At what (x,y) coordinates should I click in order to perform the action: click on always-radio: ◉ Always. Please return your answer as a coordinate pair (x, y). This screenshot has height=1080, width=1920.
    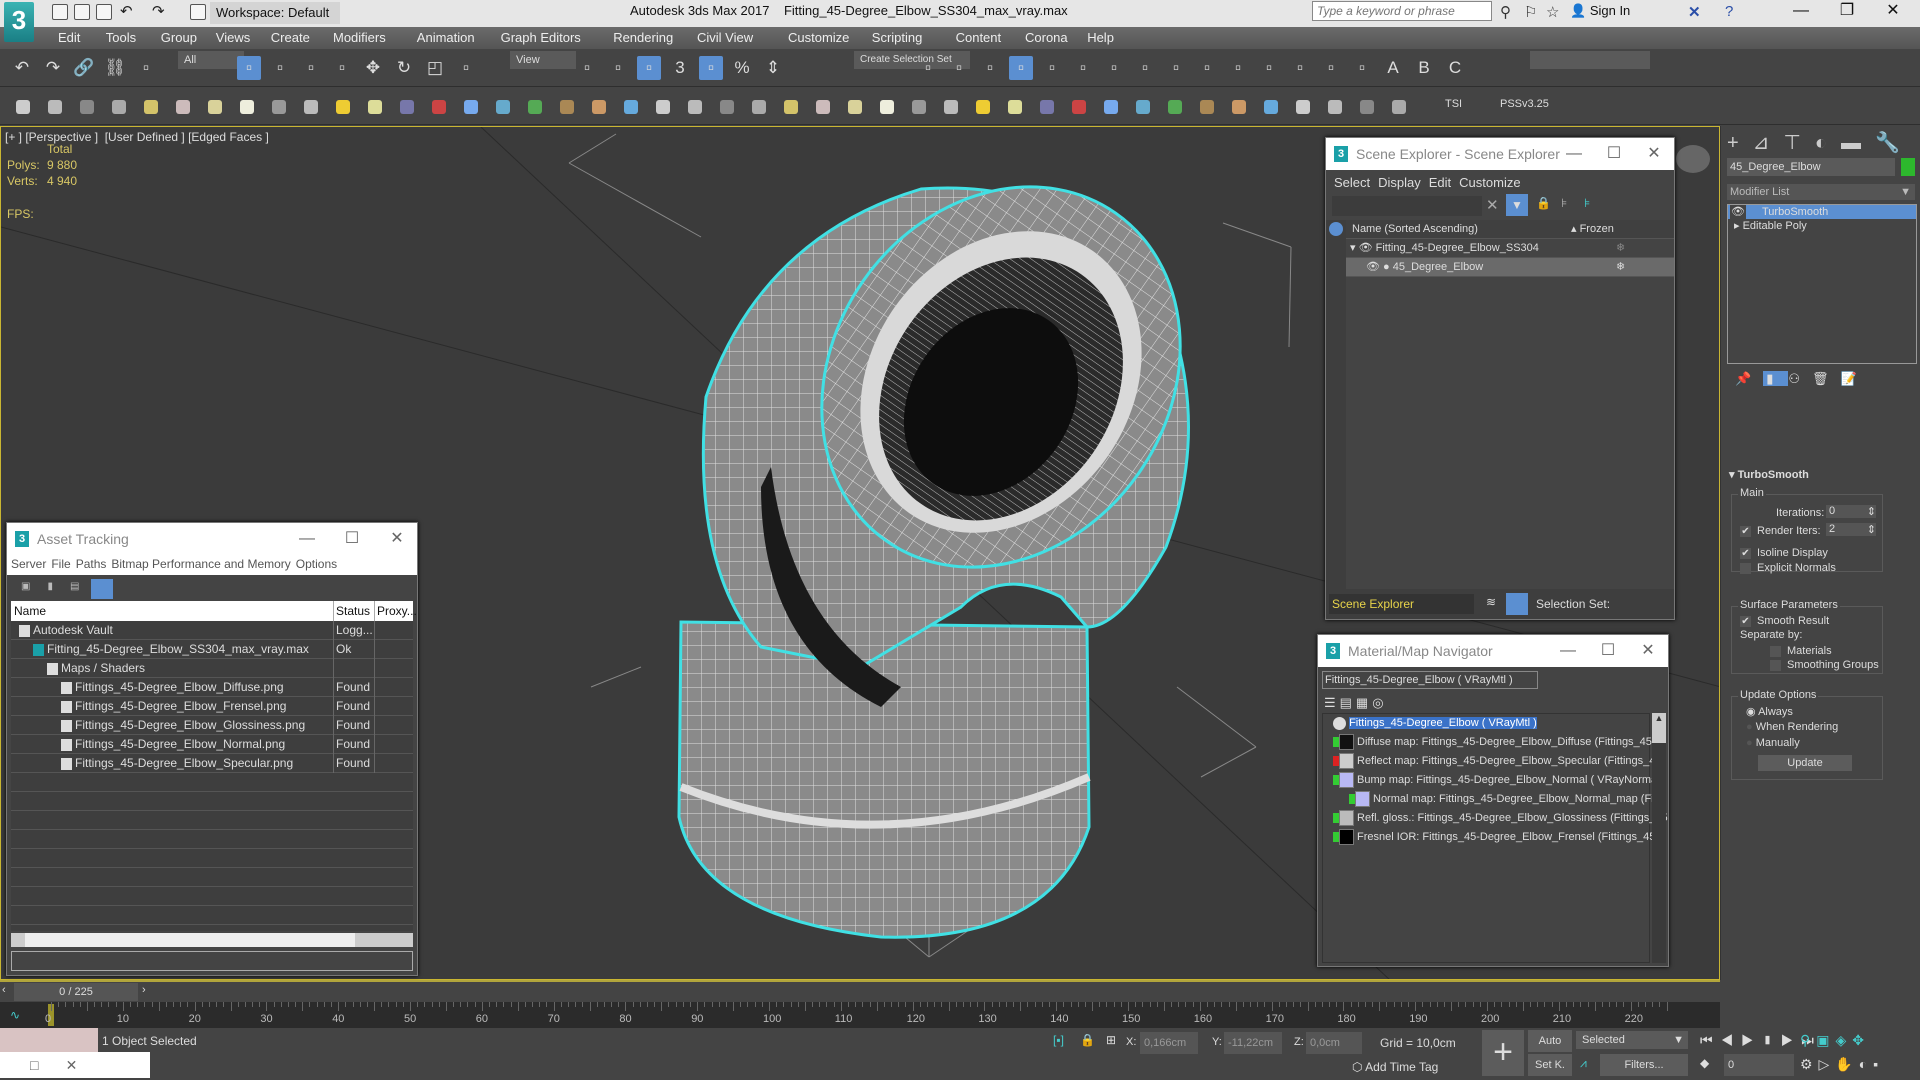
    Looking at the image, I should click on (1769, 711).